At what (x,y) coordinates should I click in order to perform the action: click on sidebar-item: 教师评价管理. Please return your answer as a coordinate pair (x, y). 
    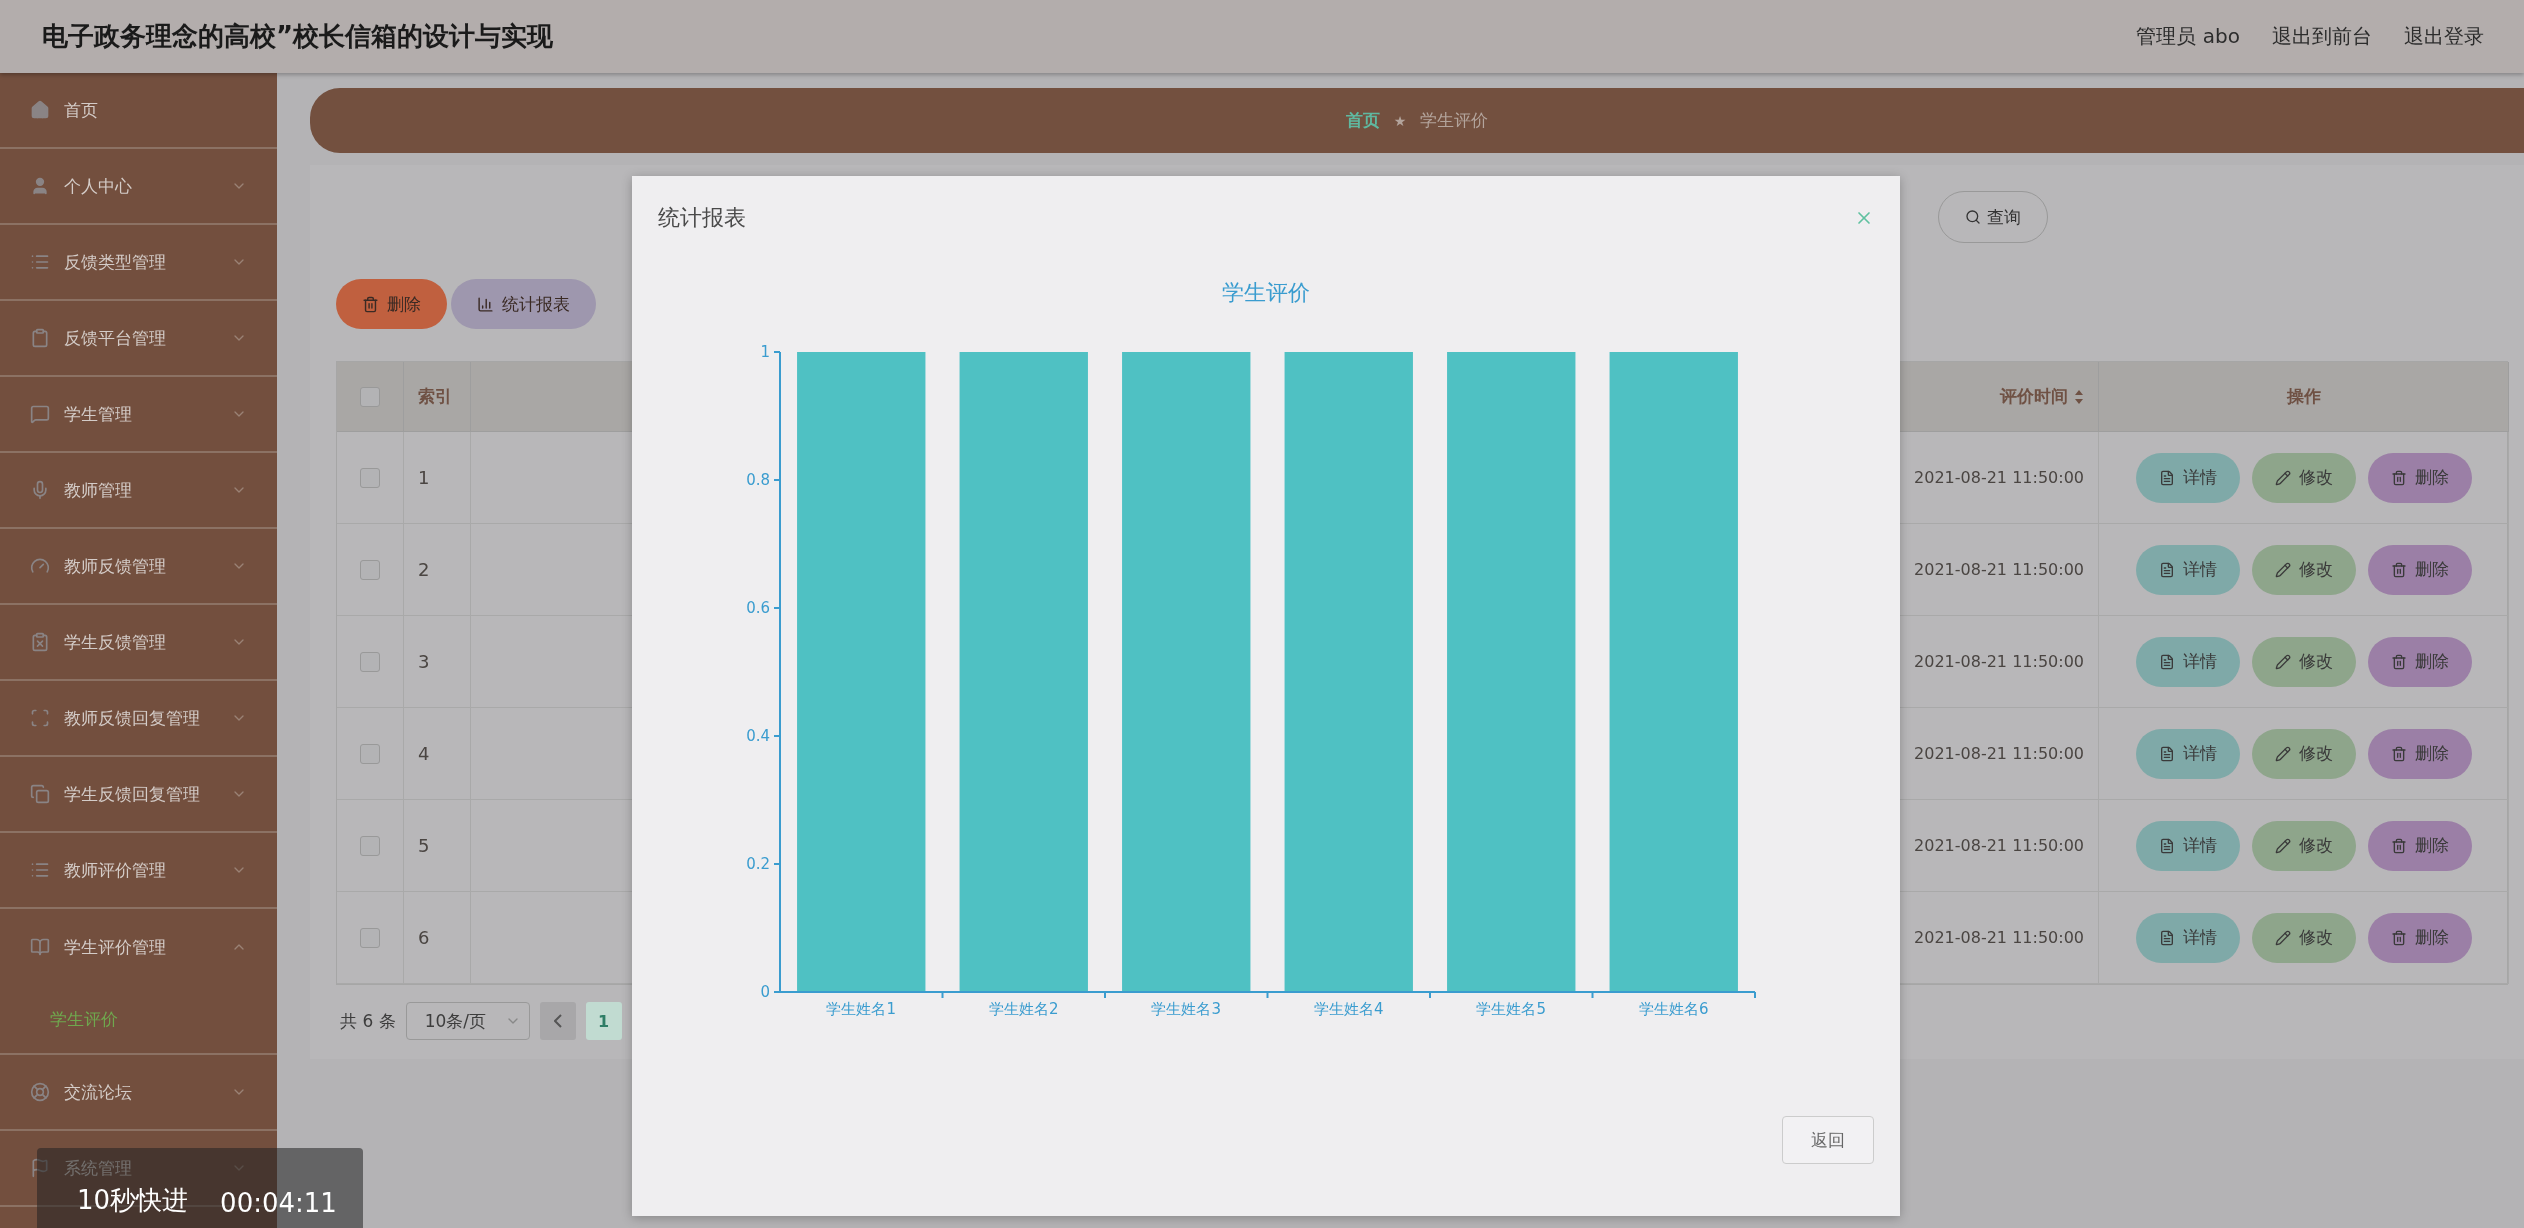
    Looking at the image, I should click on (140, 870).